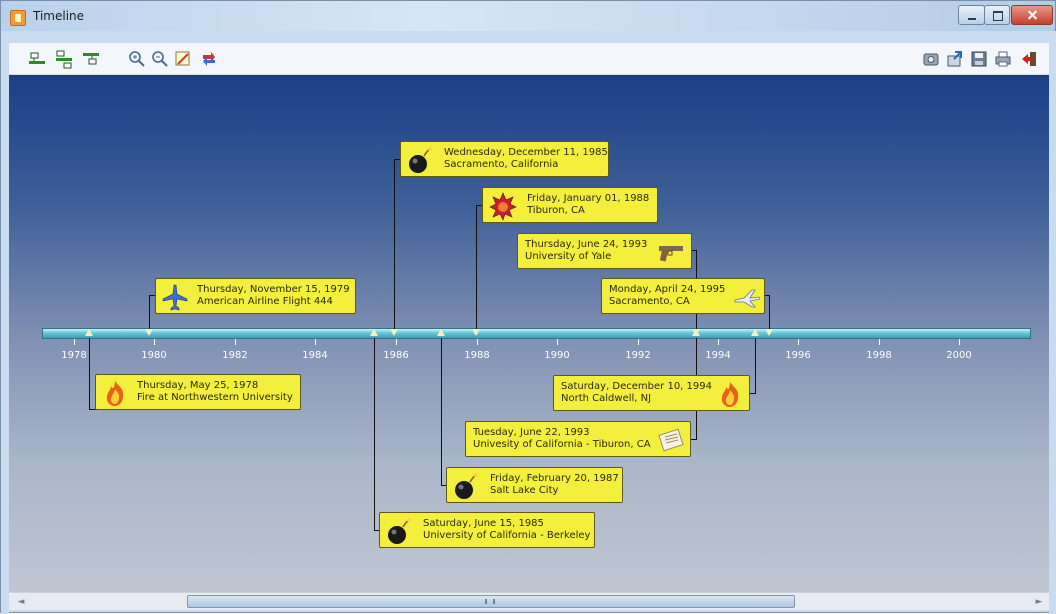 The width and height of the screenshot is (1056, 614). What do you see at coordinates (568, 256) in the screenshot?
I see `event-place: University of Yale` at bounding box center [568, 256].